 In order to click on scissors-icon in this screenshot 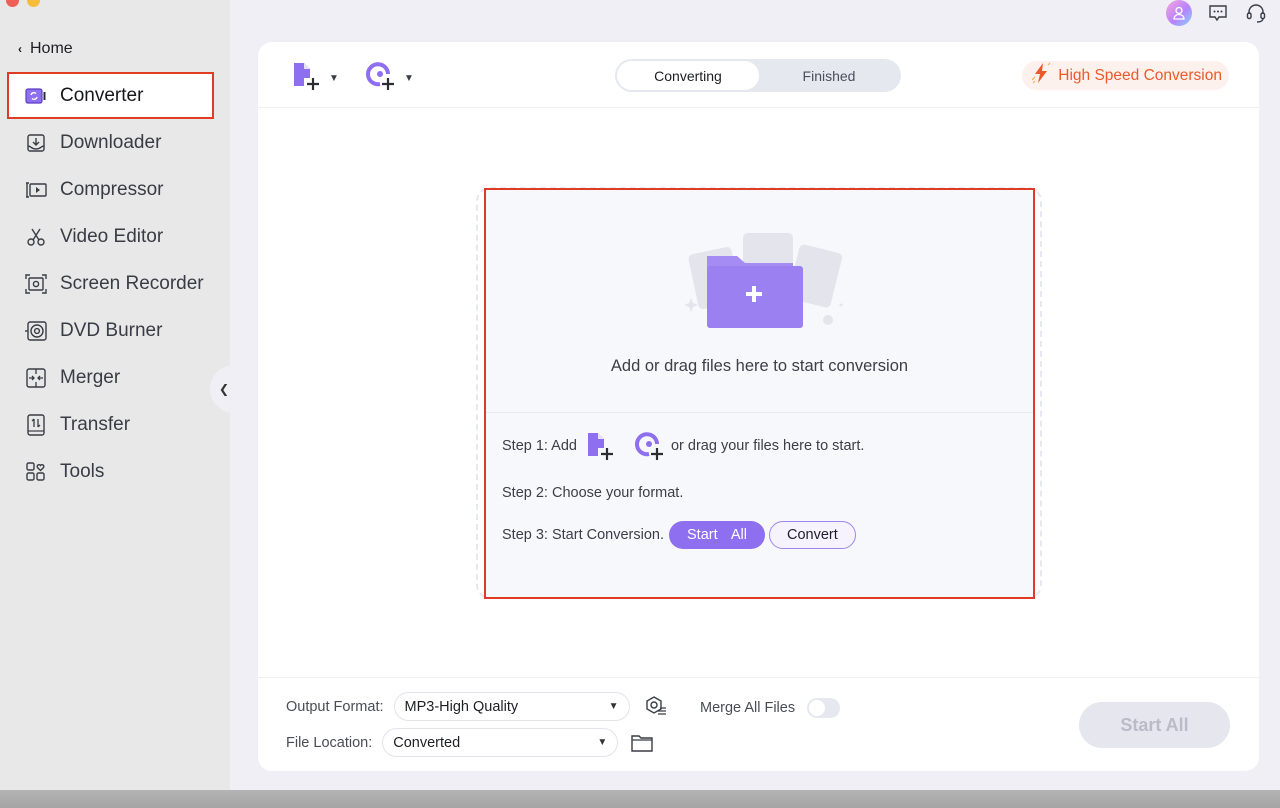, I will do `click(36, 237)`.